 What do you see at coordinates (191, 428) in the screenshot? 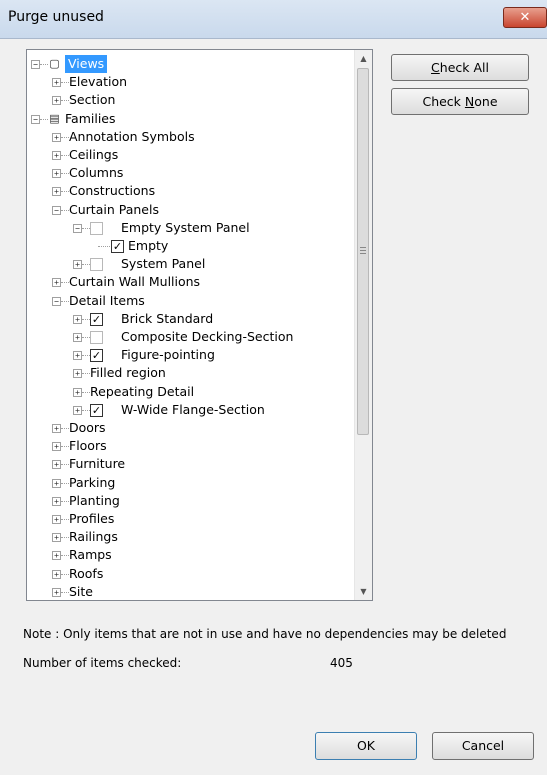
I see `tree-row: + Doors` at bounding box center [191, 428].